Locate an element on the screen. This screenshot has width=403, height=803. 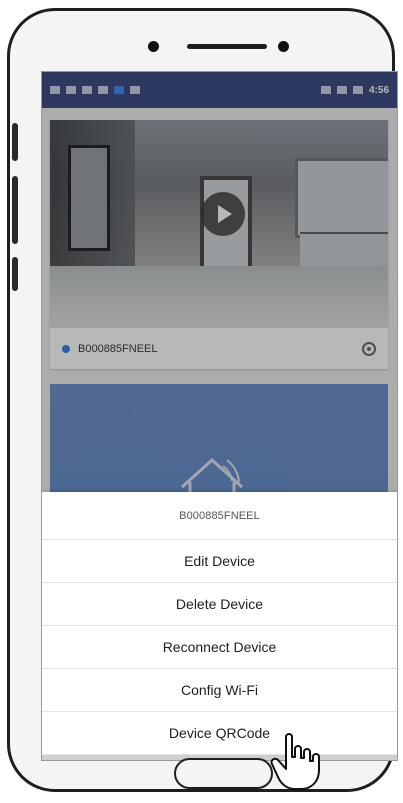
volume-down-button is located at coordinates (15, 210).